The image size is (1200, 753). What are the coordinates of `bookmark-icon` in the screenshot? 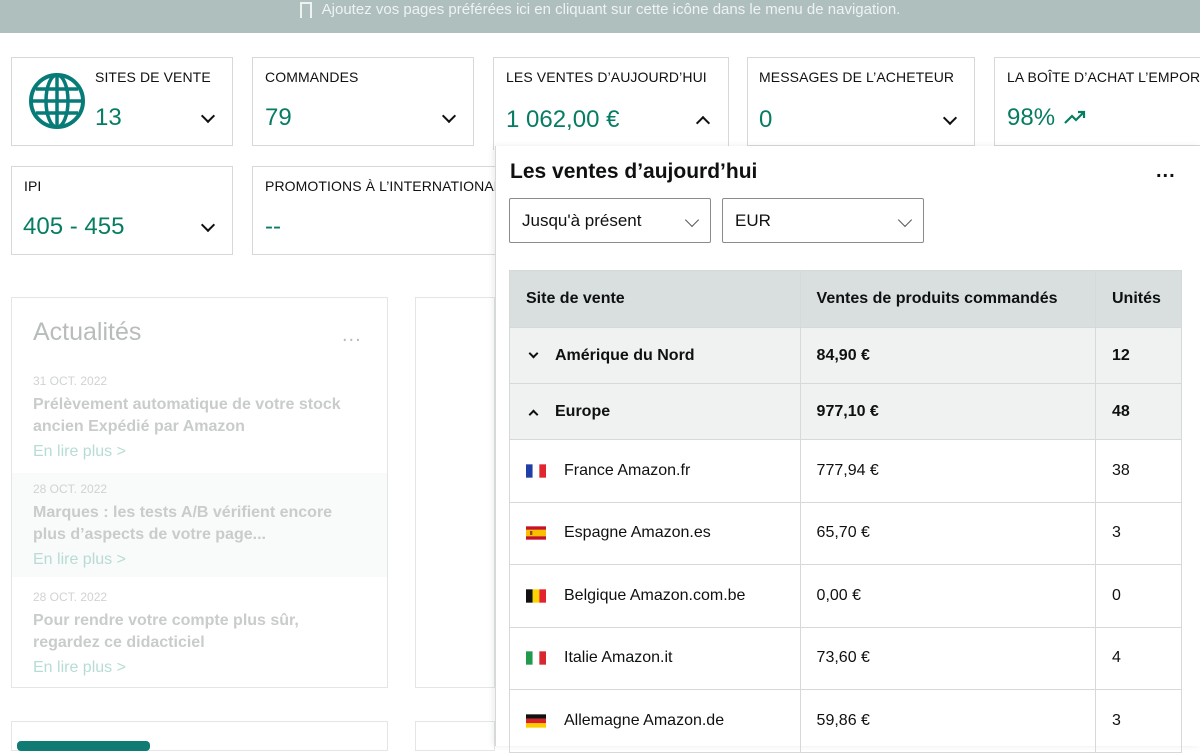 It's located at (305, 9).